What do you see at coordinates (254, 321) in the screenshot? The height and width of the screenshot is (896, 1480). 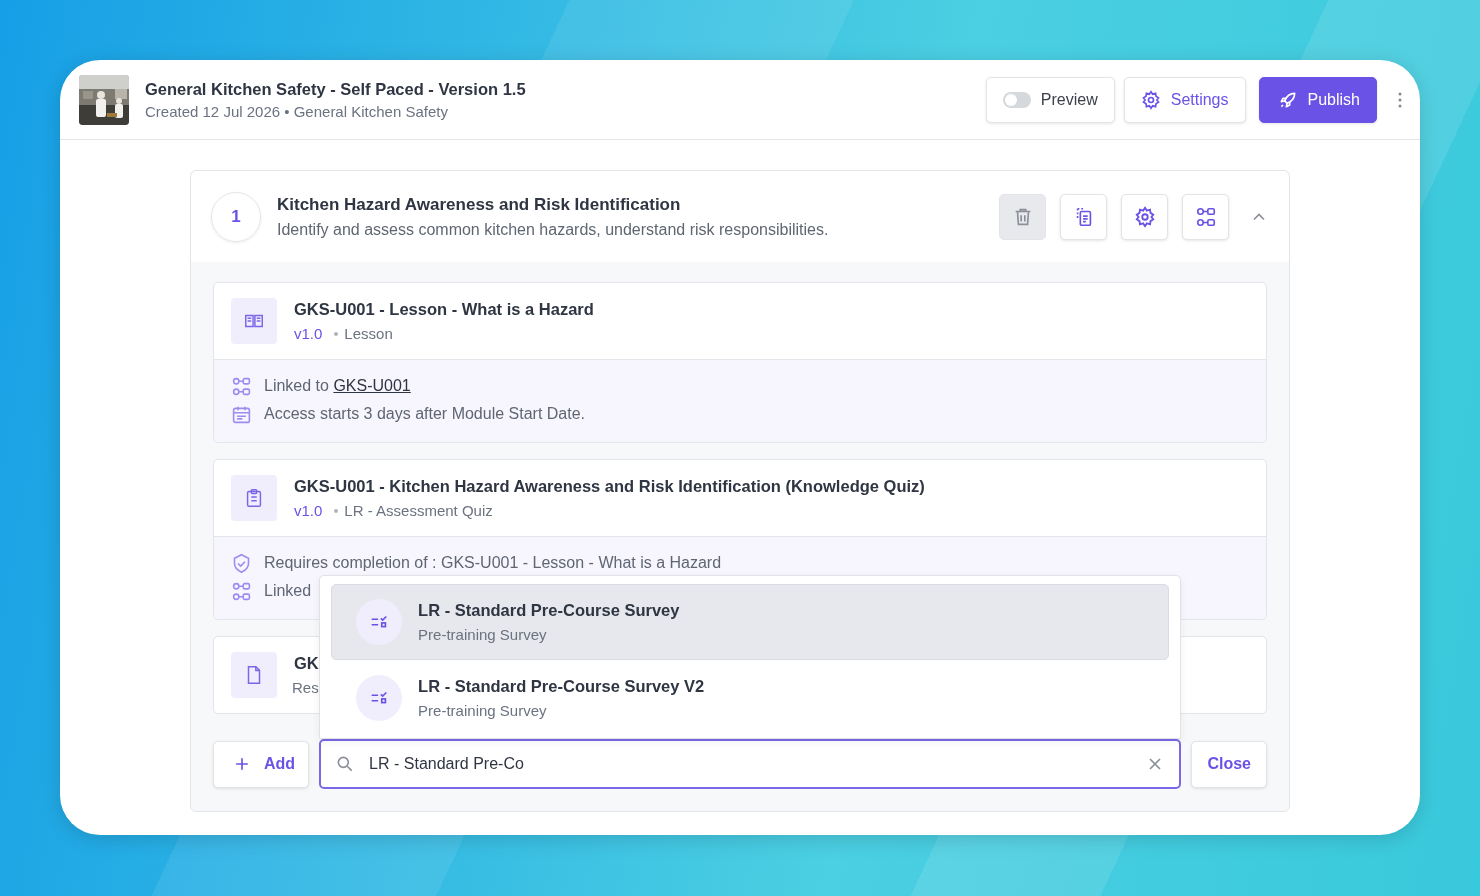 I see `book-icon` at bounding box center [254, 321].